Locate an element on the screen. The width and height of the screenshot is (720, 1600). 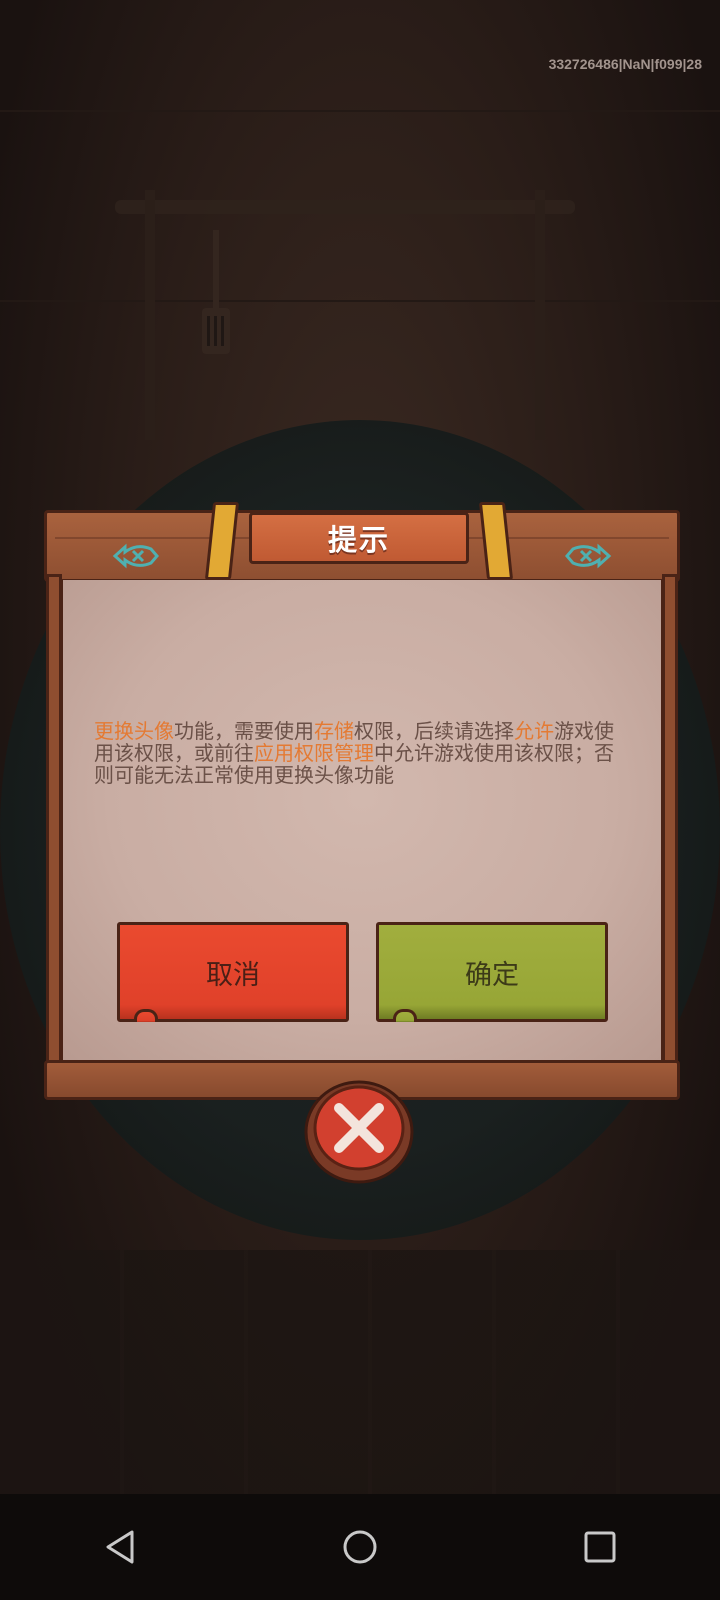
home-circle-icon is located at coordinates (360, 1547).